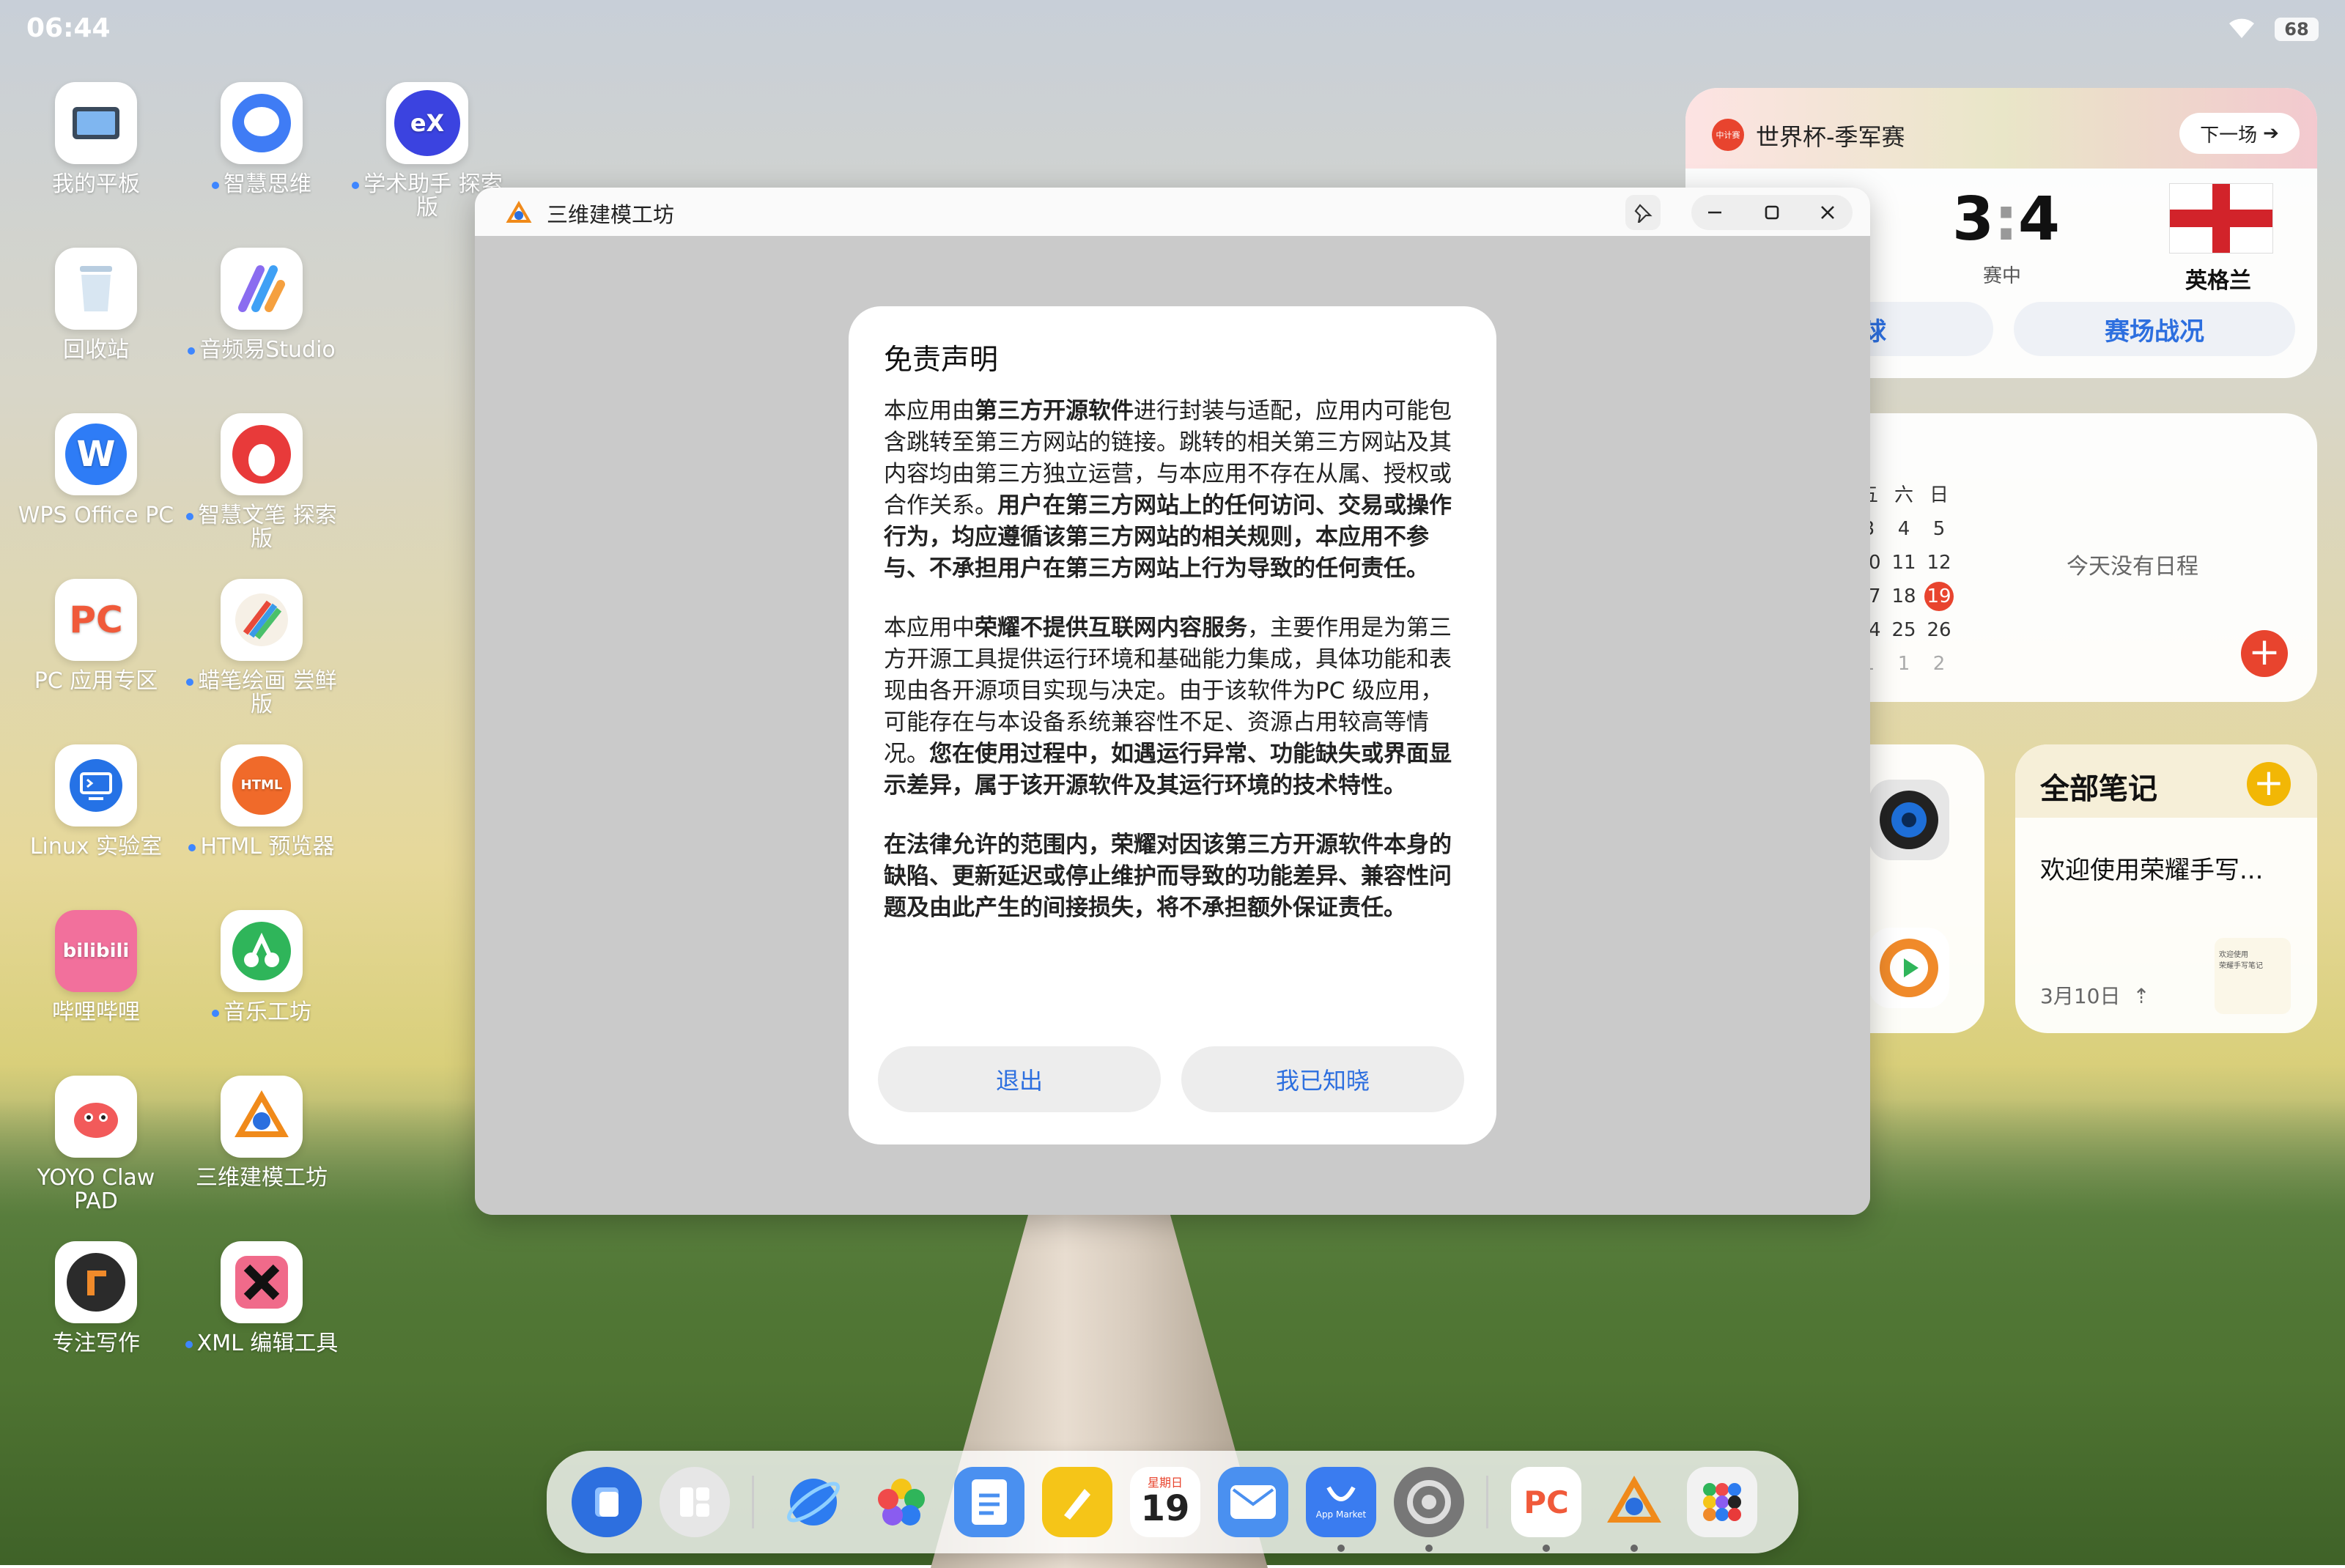  I want to click on notes-icon, so click(1077, 1502).